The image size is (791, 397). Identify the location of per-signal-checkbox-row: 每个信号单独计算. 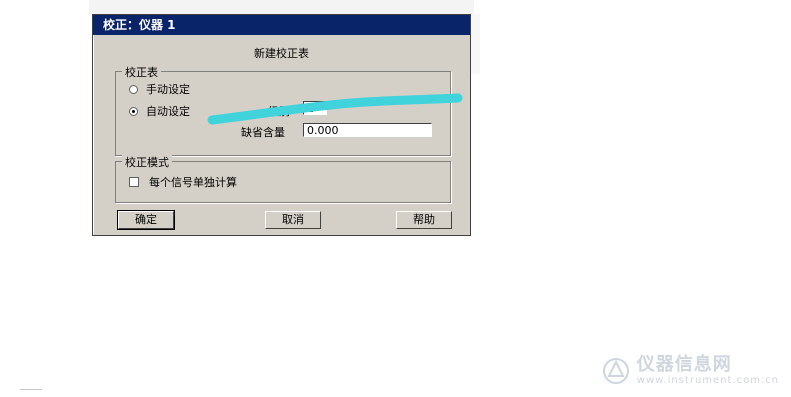
(183, 182).